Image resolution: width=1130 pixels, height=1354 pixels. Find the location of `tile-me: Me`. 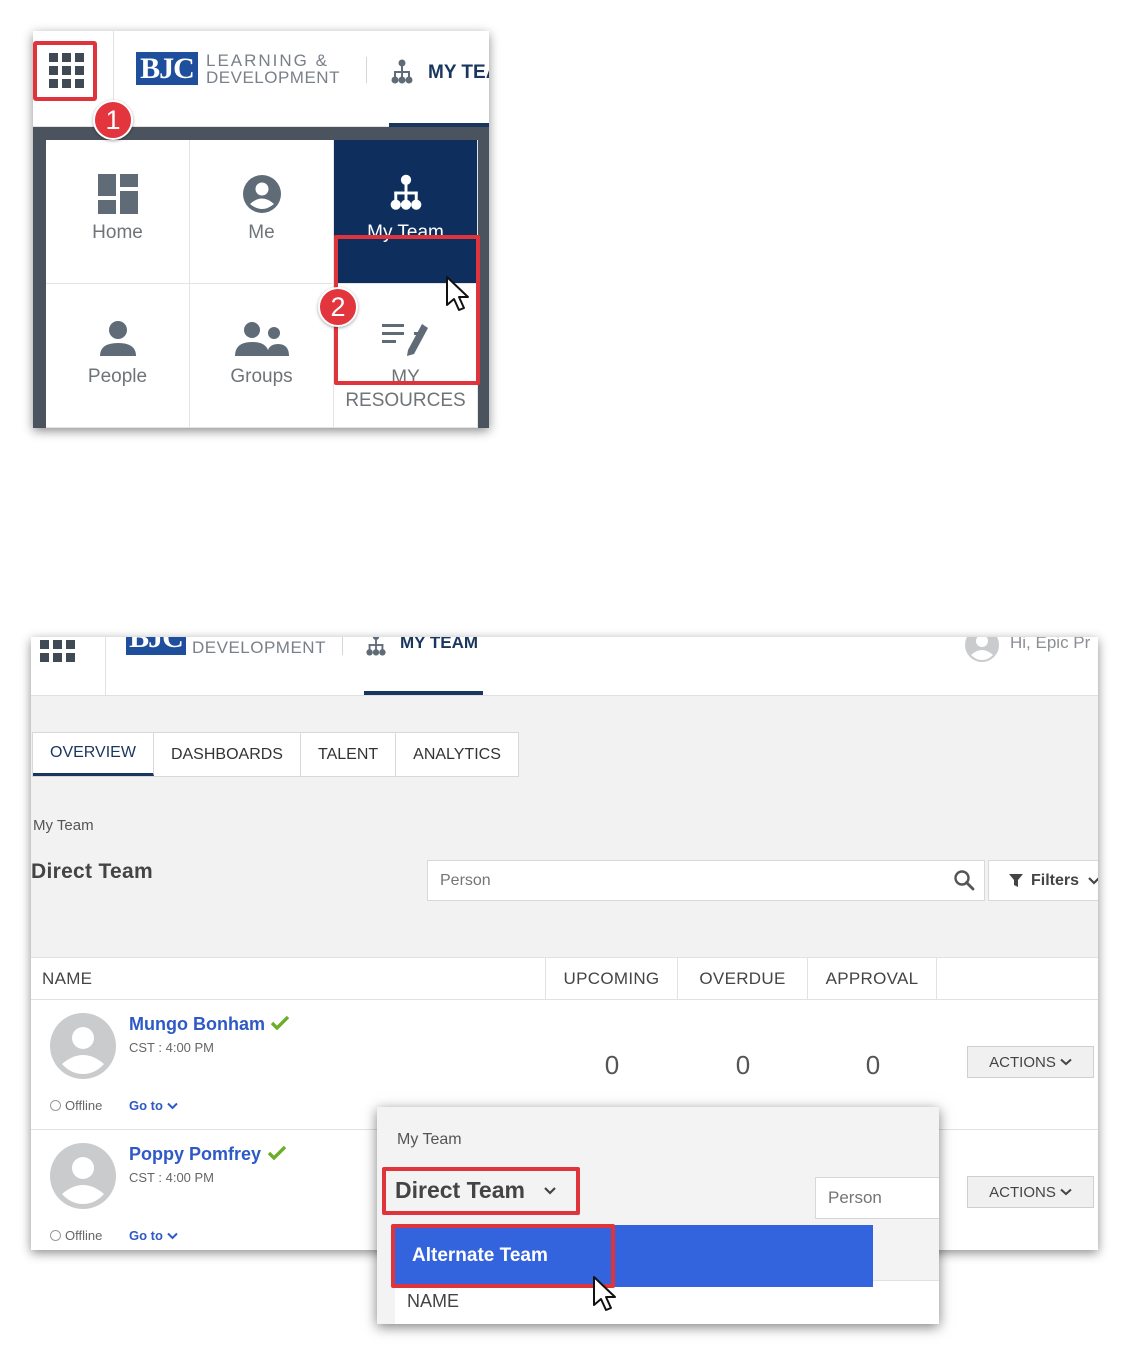

tile-me: Me is located at coordinates (262, 212).